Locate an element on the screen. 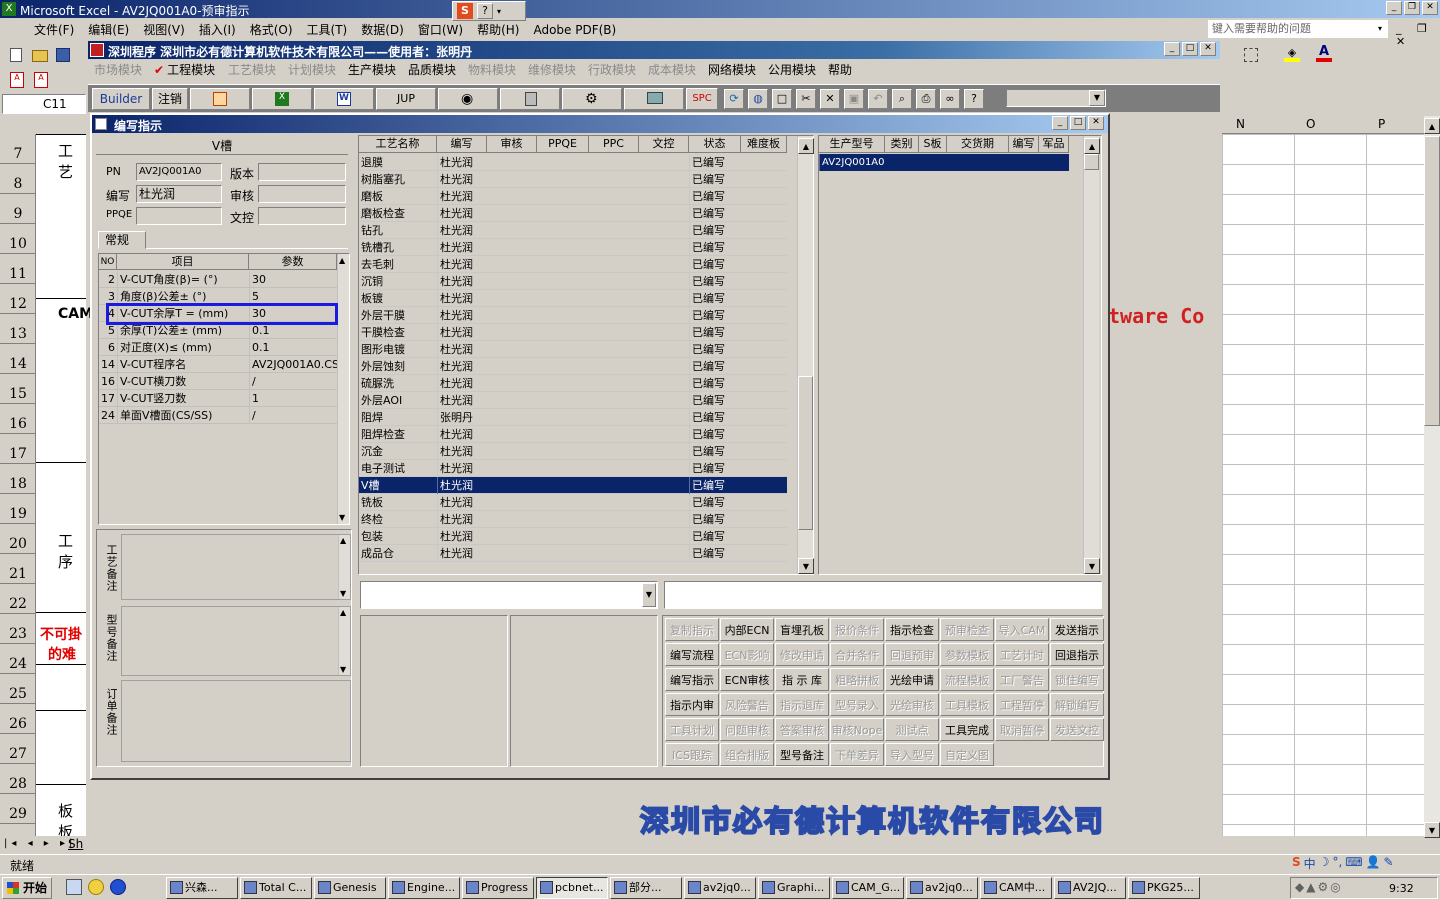 The image size is (1440, 900). open-folder-icon is located at coordinates (40, 56).